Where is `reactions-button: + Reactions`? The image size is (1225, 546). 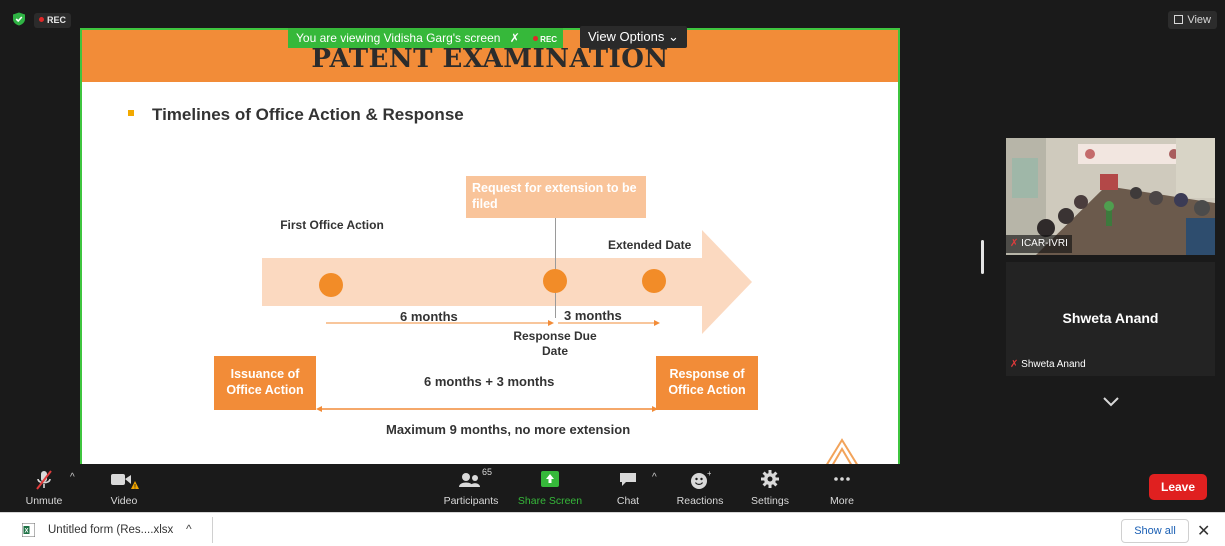 reactions-button: + Reactions is located at coordinates (700, 488).